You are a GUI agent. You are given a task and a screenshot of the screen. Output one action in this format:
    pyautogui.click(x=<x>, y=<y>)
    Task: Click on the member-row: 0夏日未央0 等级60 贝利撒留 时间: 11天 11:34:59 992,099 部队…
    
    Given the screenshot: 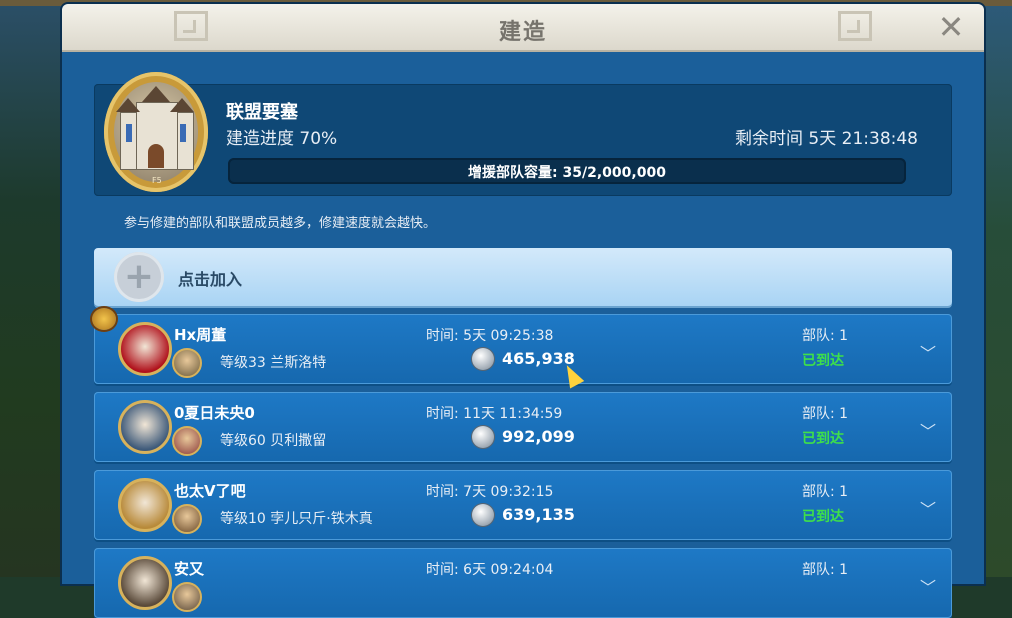 What is the action you would take?
    pyautogui.click(x=523, y=427)
    